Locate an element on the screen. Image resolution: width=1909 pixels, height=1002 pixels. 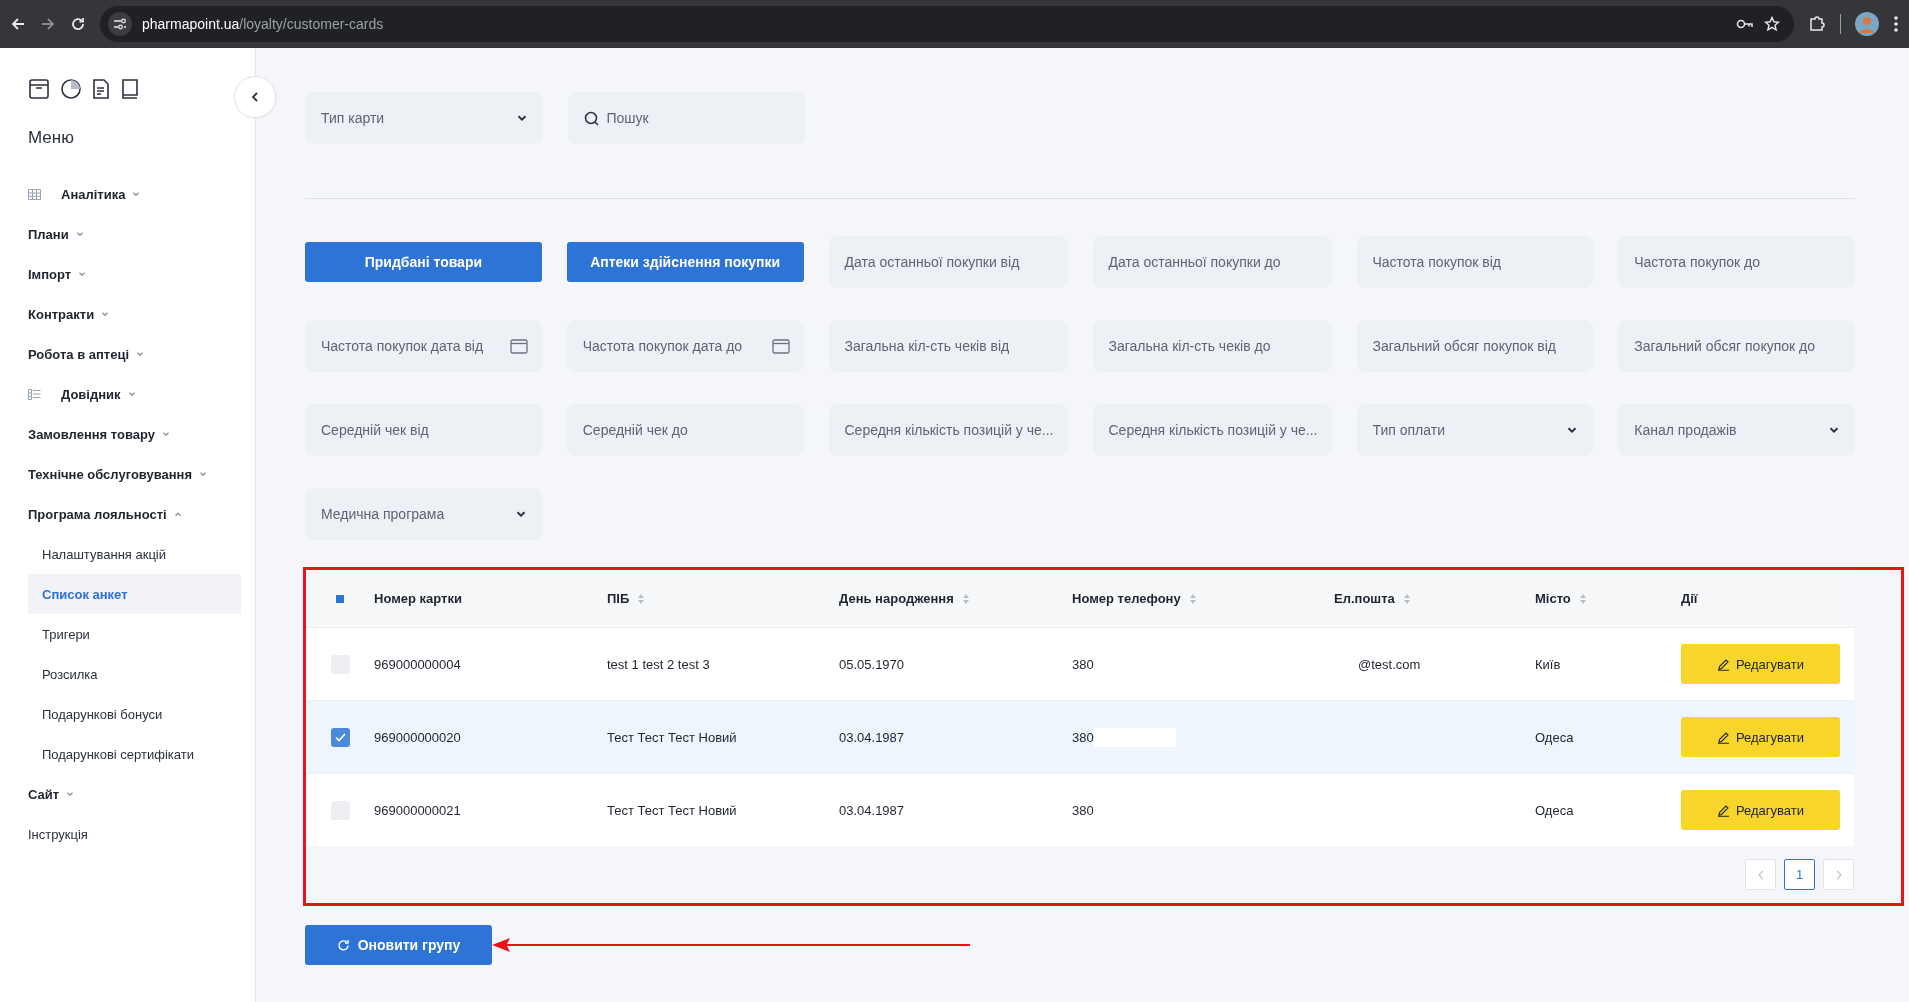
column-header: Ел.пошта is located at coordinates (1364, 598).